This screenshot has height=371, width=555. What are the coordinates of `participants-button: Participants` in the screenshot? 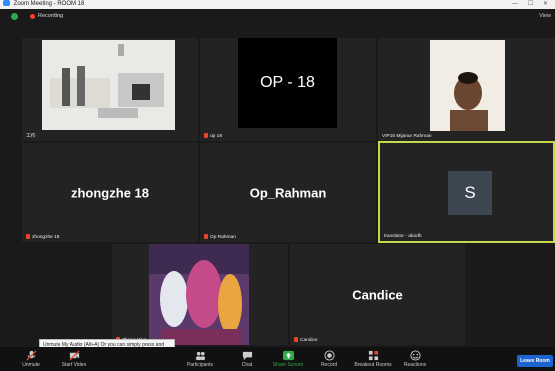 It's located at (200, 359).